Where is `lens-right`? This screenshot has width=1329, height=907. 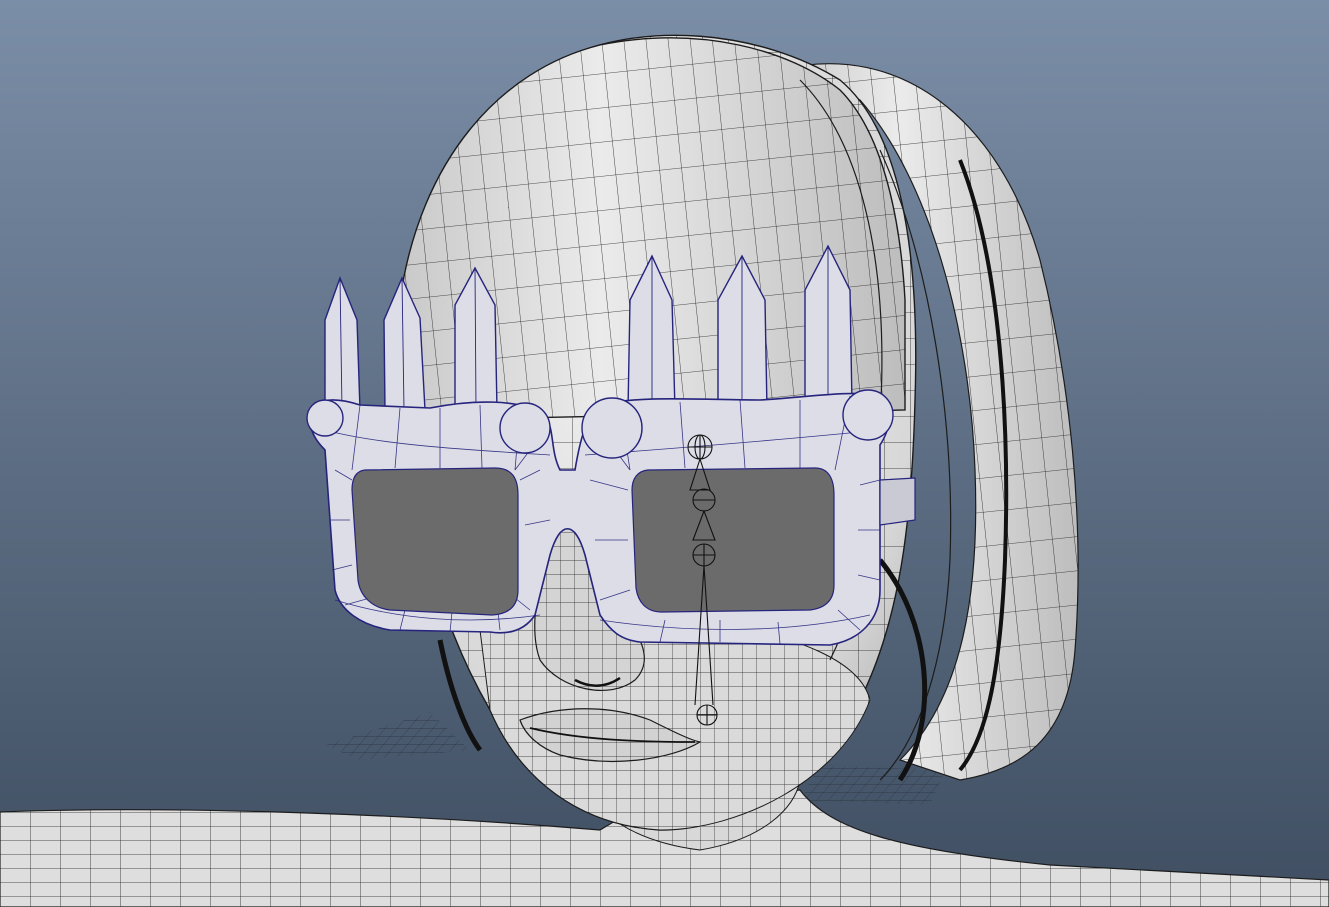
lens-right is located at coordinates (733, 540).